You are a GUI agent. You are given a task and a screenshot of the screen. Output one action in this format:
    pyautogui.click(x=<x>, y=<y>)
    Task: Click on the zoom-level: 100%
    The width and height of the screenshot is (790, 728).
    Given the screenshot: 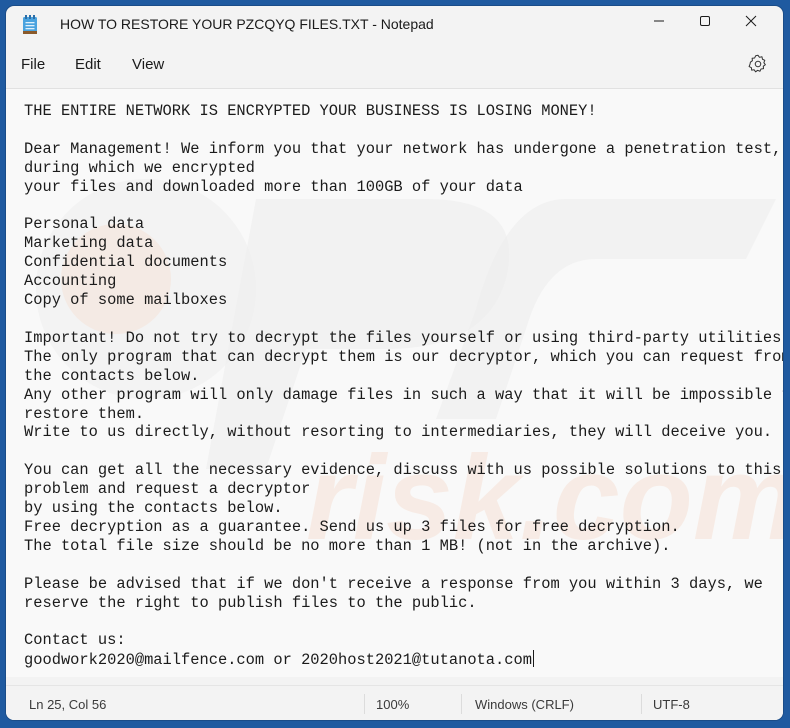 What is the action you would take?
    pyautogui.click(x=392, y=704)
    